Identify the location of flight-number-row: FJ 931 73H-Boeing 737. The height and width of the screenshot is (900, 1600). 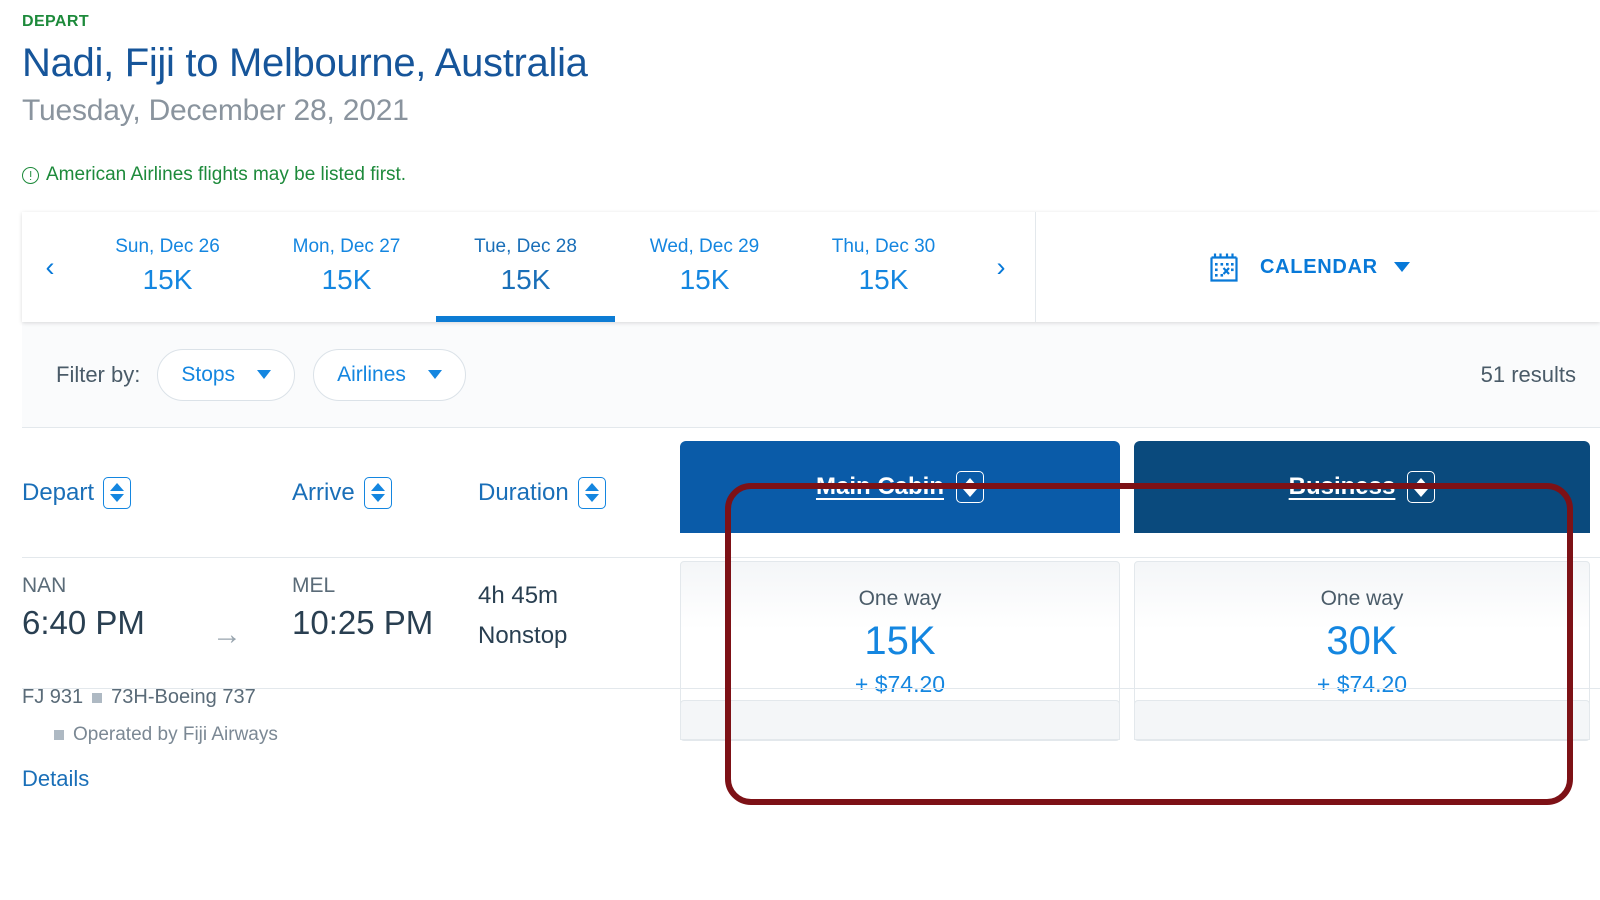
(139, 697).